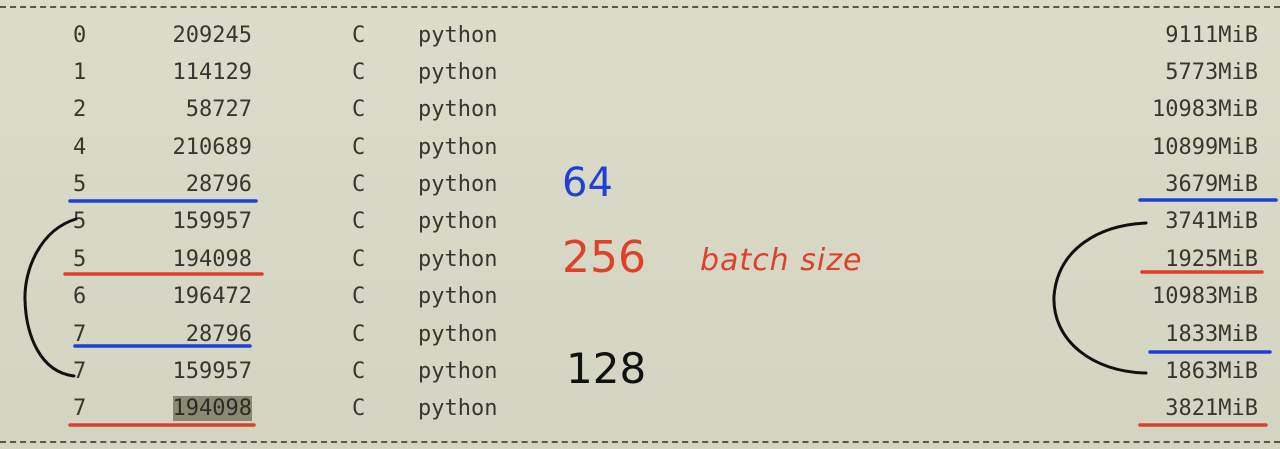  I want to click on gpu-id: 6, so click(80, 296).